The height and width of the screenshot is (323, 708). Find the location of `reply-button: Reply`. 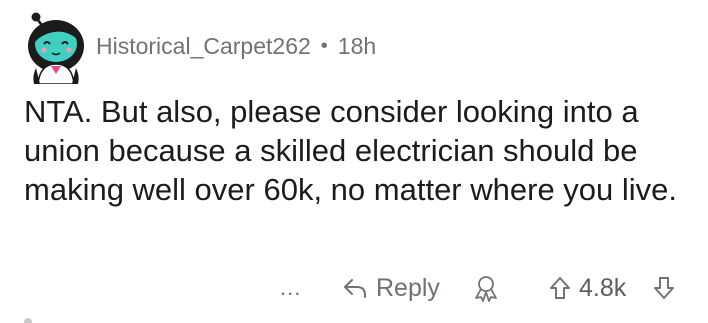

reply-button: Reply is located at coordinates (391, 288).